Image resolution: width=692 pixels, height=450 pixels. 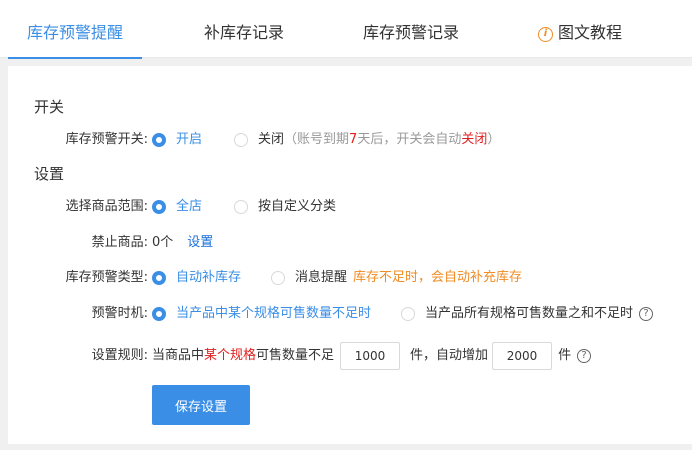 I want to click on tab-label: 库存预警提醒, so click(x=74, y=32).